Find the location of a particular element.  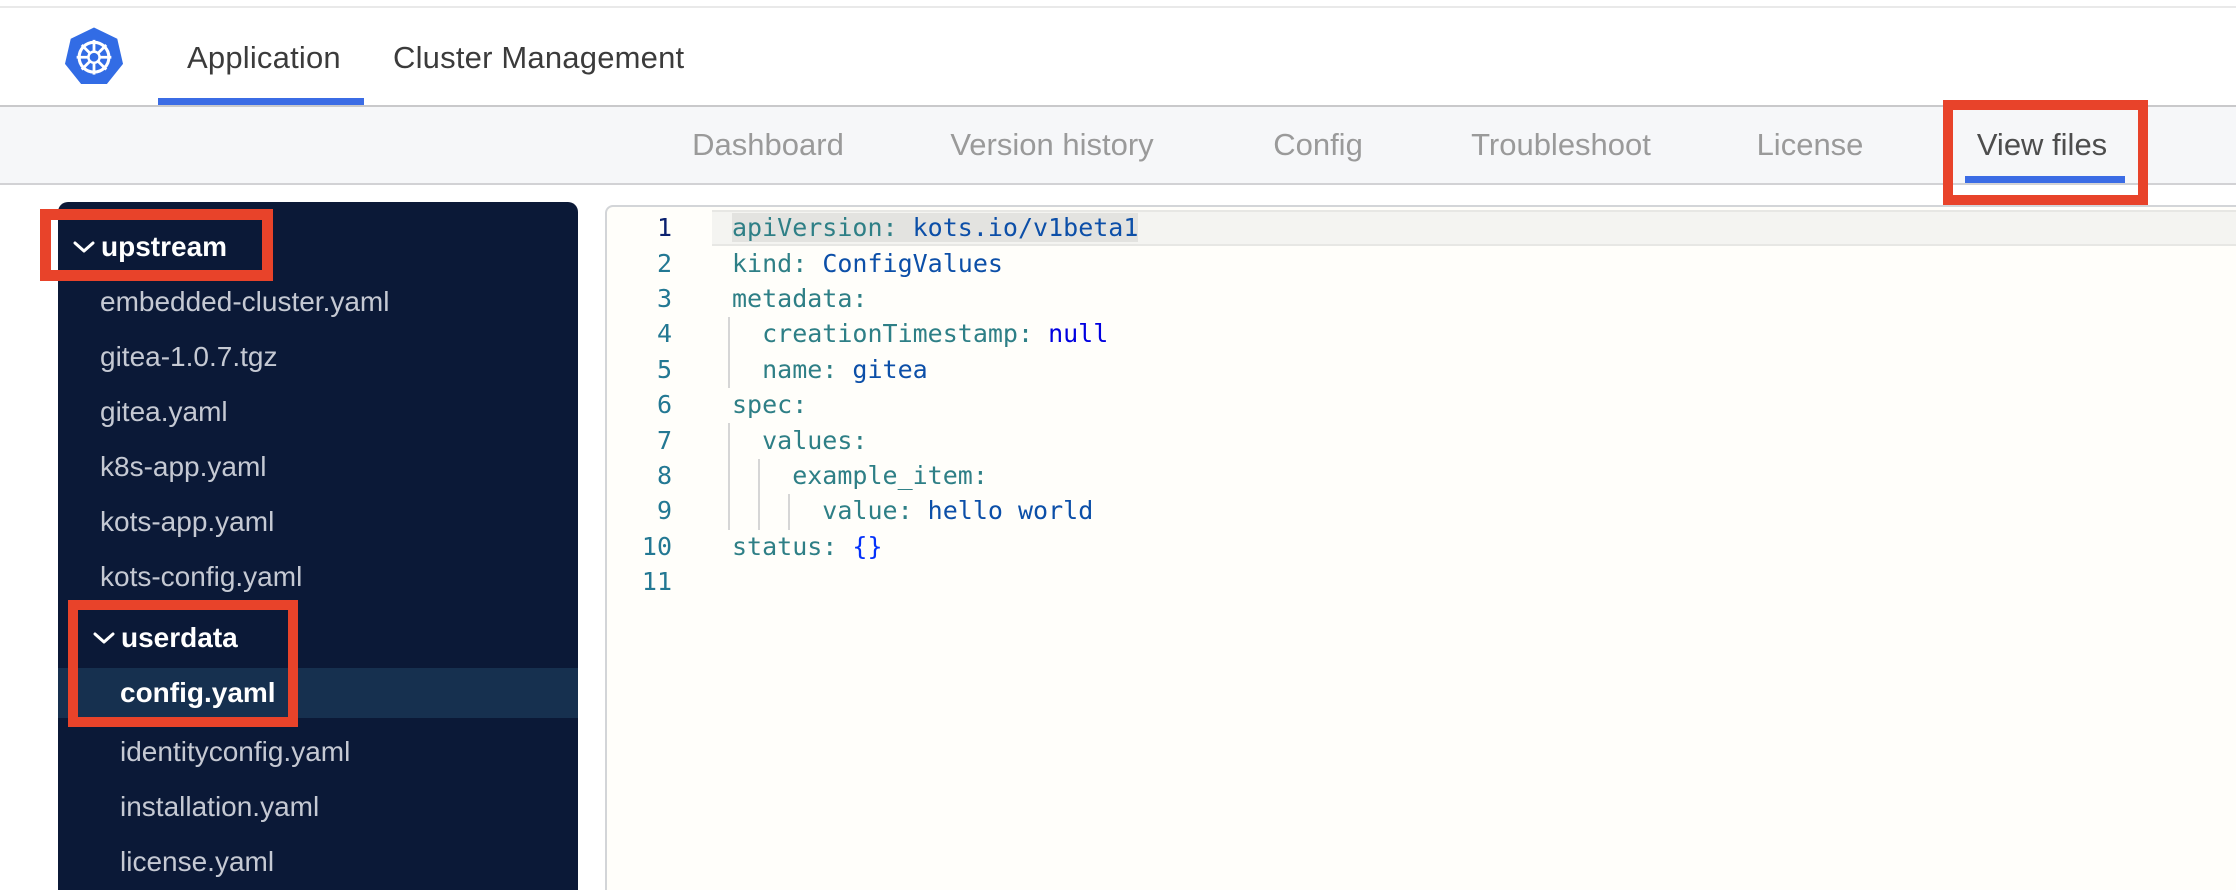

tree-folder-upstream: upstream is located at coordinates (318, 247).